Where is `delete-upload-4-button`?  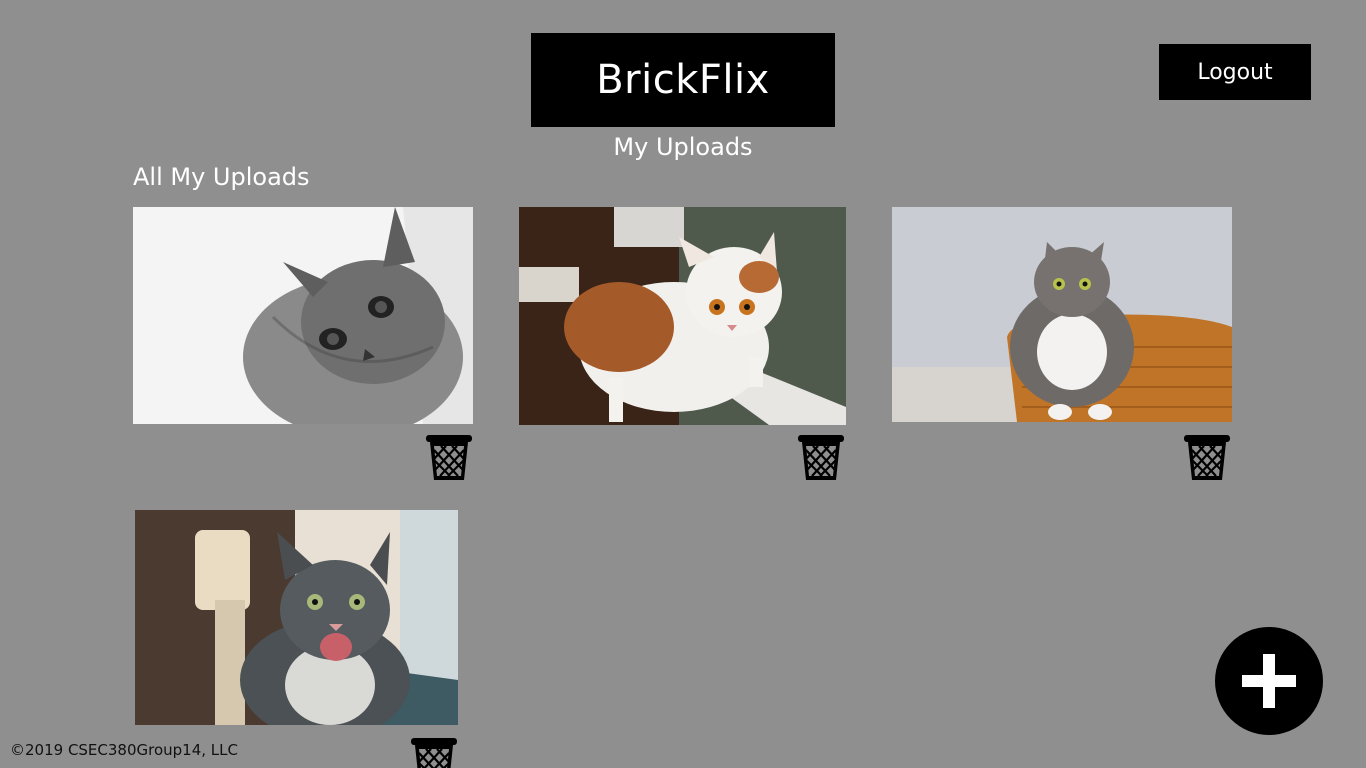
delete-upload-4-button is located at coordinates (434, 752).